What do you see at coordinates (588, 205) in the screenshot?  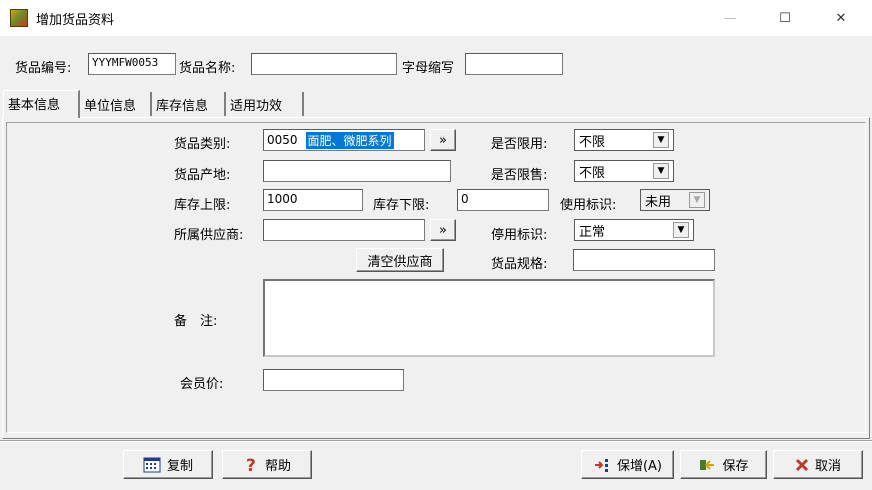 I see `use-flag-label: 使用标识:` at bounding box center [588, 205].